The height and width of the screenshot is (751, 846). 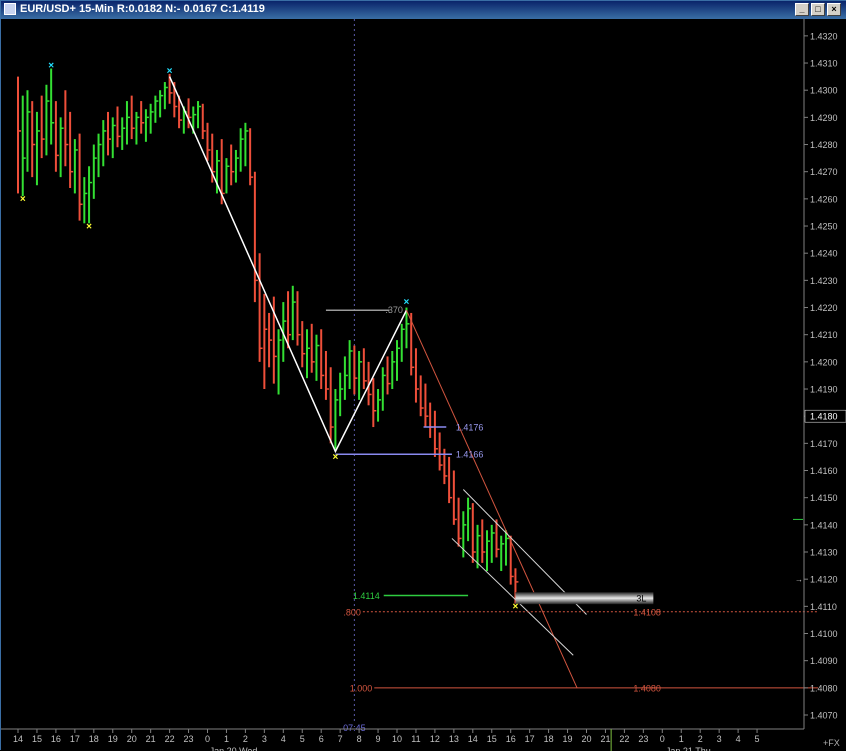 I want to click on minimize-button: _, so click(x=802, y=9).